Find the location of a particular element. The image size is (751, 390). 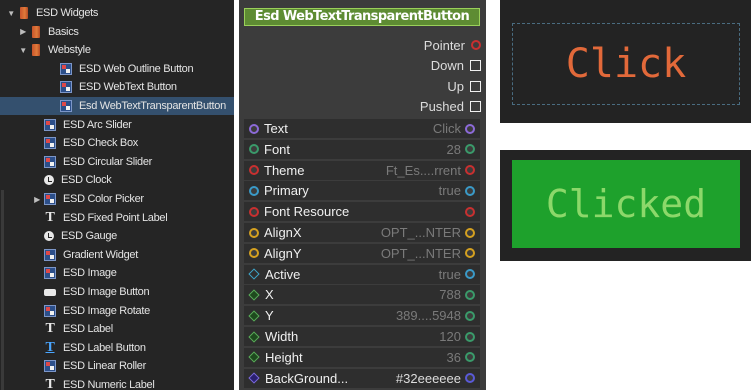

preview-clicked-button: Clicked is located at coordinates (626, 204).